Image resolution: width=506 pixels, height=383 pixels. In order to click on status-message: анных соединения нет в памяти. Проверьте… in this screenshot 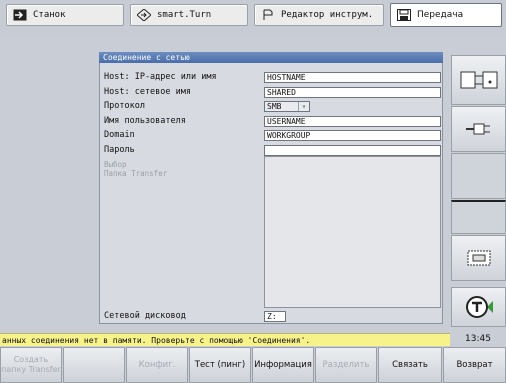, I will do `click(225, 339)`.